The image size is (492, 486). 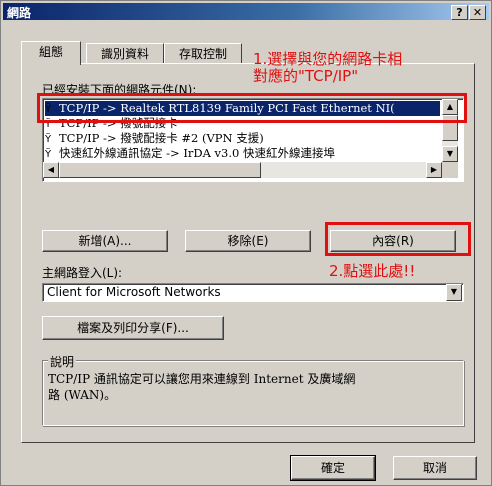 What do you see at coordinates (372, 271) in the screenshot?
I see `step2-annotation: 2.點選此處!!` at bounding box center [372, 271].